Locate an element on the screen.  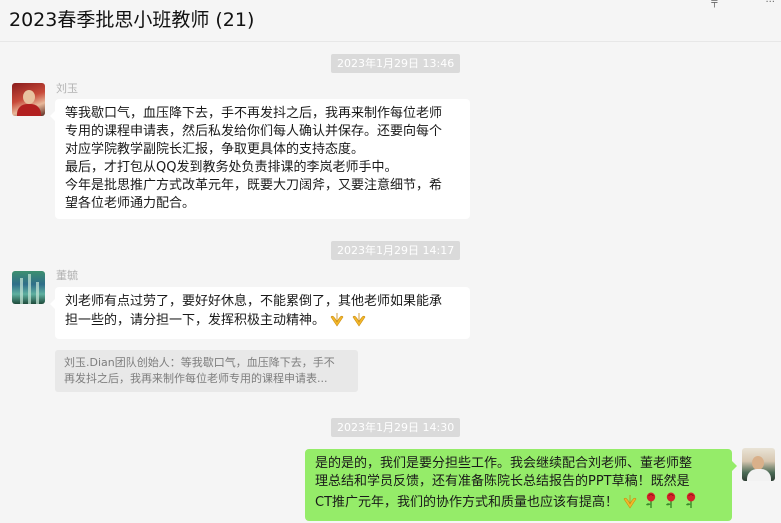
message-line: 刘老师有点过劳了，要好好休息，不能累倒了，其他老师如果能承 is located at coordinates (254, 301).